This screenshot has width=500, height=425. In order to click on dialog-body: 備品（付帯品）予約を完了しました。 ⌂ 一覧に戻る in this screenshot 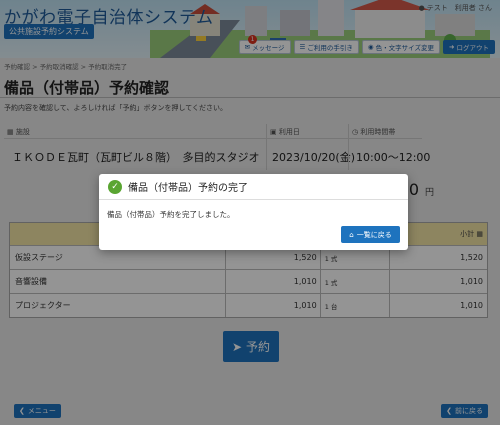, I will do `click(253, 225)`.